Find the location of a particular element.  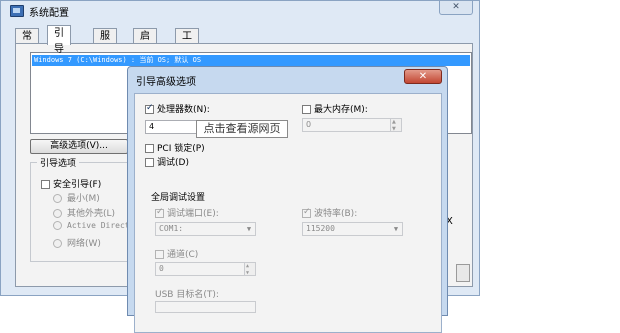

tooltip: 点击查看源网页 is located at coordinates (242, 129).